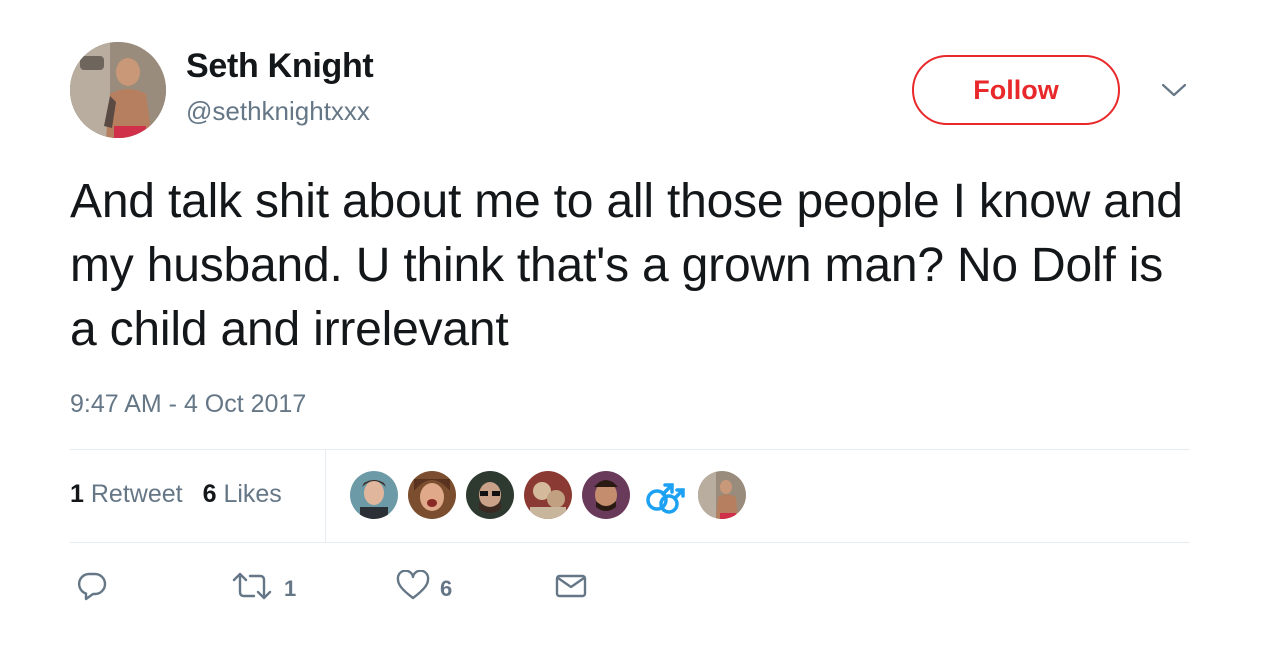 This screenshot has width=1270, height=656. Describe the element at coordinates (252, 588) in the screenshot. I see `retweet-icon` at that location.